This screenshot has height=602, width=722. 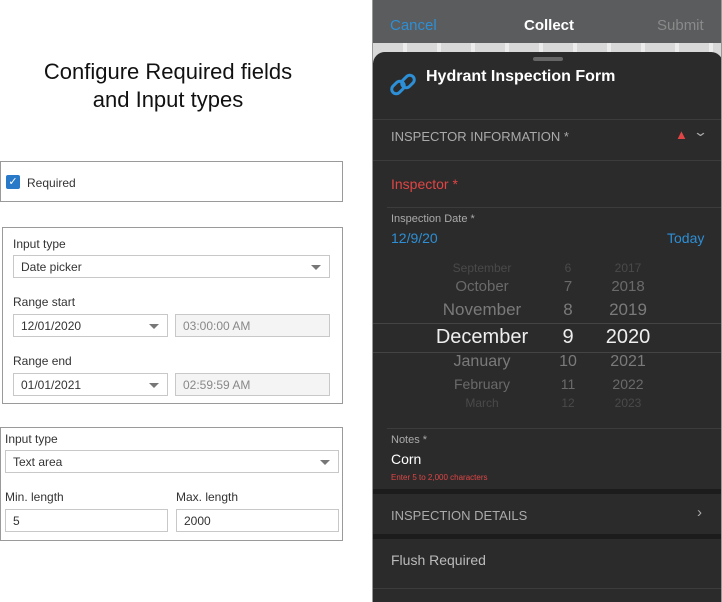 What do you see at coordinates (90, 384) in the screenshot?
I see `range-end-date: 01/01/2021` at bounding box center [90, 384].